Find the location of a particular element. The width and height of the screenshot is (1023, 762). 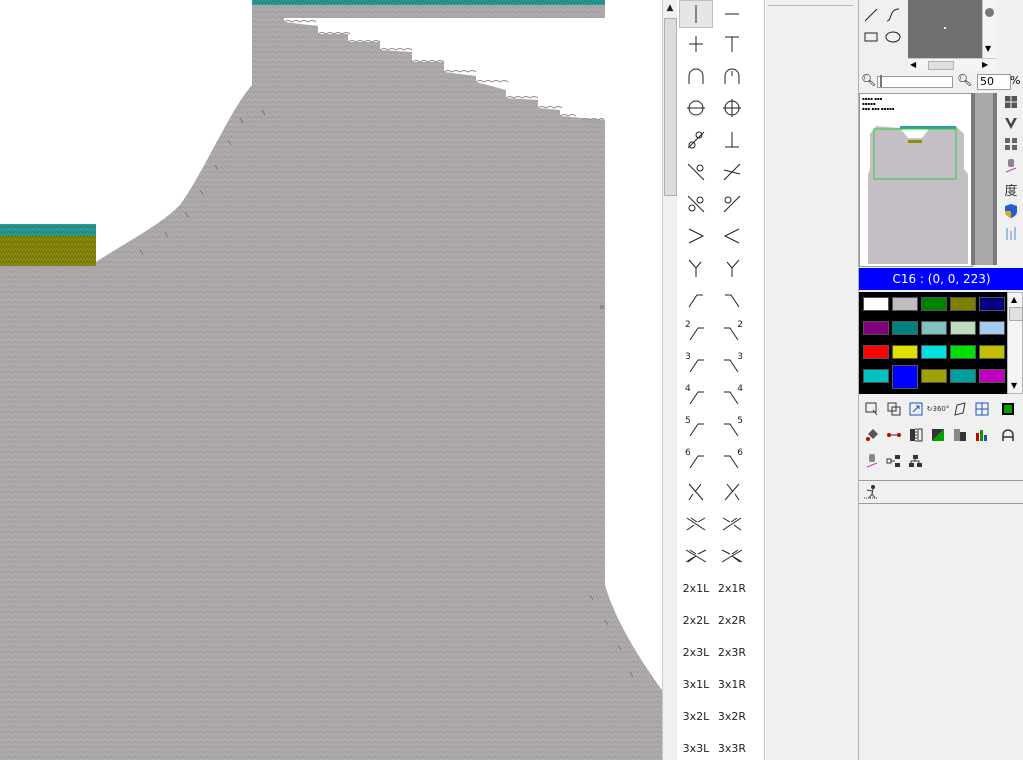

slash-circle-symbol-icon is located at coordinates (696, 140).